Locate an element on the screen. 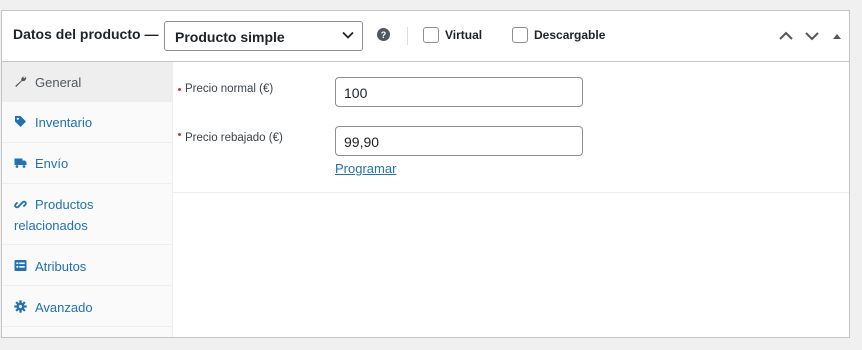 The image size is (862, 350). tab-inventory: Inventario is located at coordinates (87, 122).